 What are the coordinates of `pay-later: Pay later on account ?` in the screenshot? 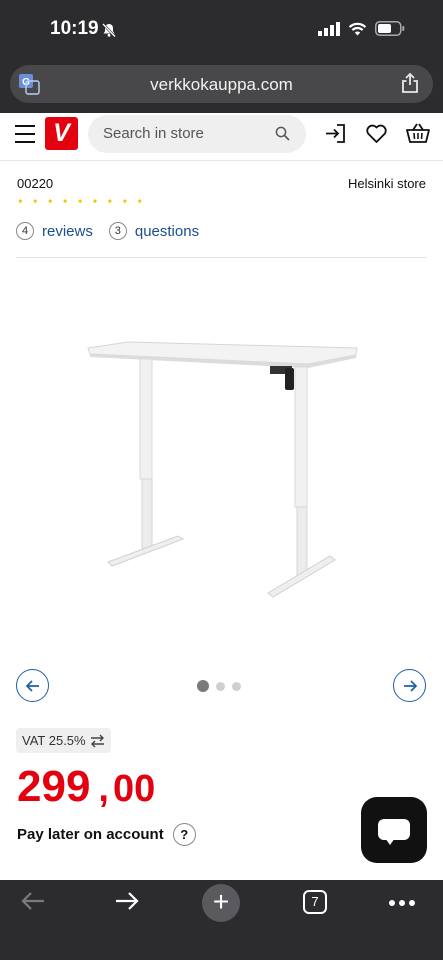 It's located at (106, 834).